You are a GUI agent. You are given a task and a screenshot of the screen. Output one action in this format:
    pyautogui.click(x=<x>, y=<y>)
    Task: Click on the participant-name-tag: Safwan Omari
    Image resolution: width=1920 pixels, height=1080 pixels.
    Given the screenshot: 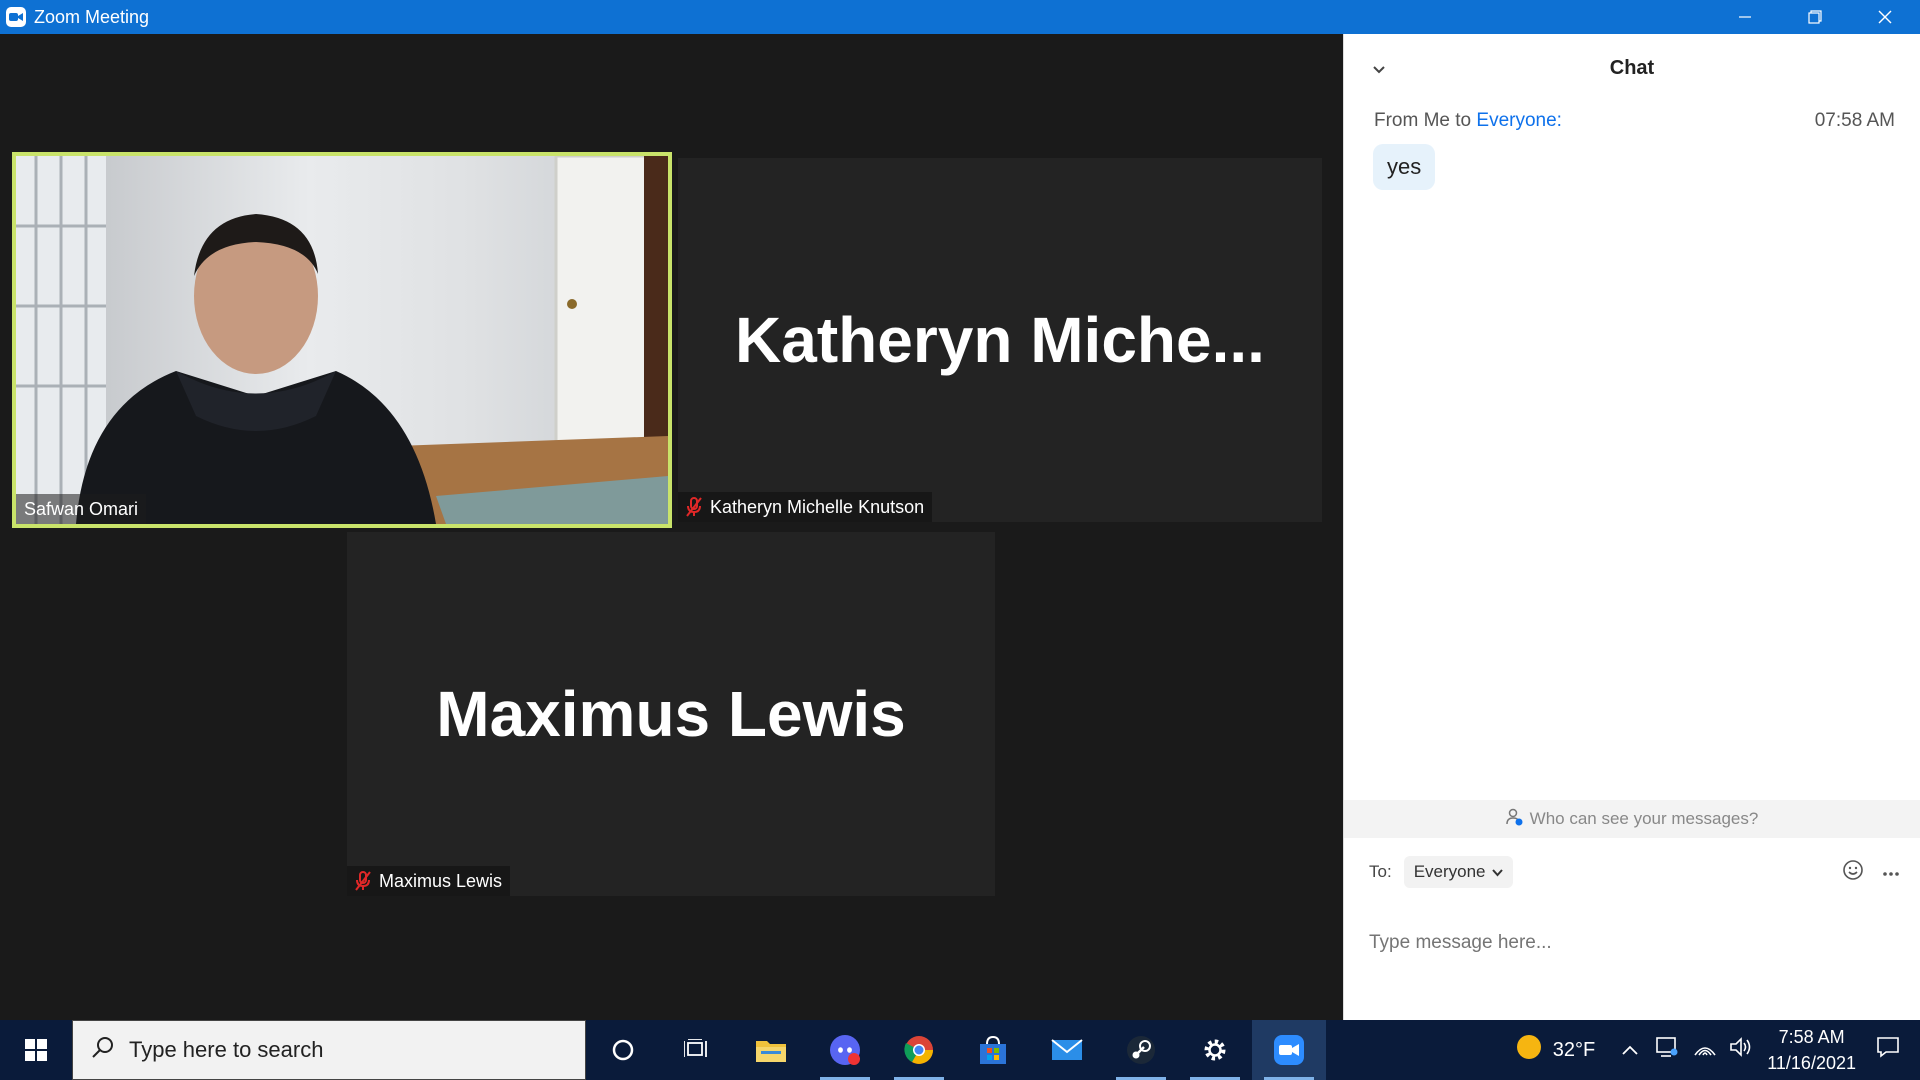 What is the action you would take?
    pyautogui.click(x=81, y=509)
    